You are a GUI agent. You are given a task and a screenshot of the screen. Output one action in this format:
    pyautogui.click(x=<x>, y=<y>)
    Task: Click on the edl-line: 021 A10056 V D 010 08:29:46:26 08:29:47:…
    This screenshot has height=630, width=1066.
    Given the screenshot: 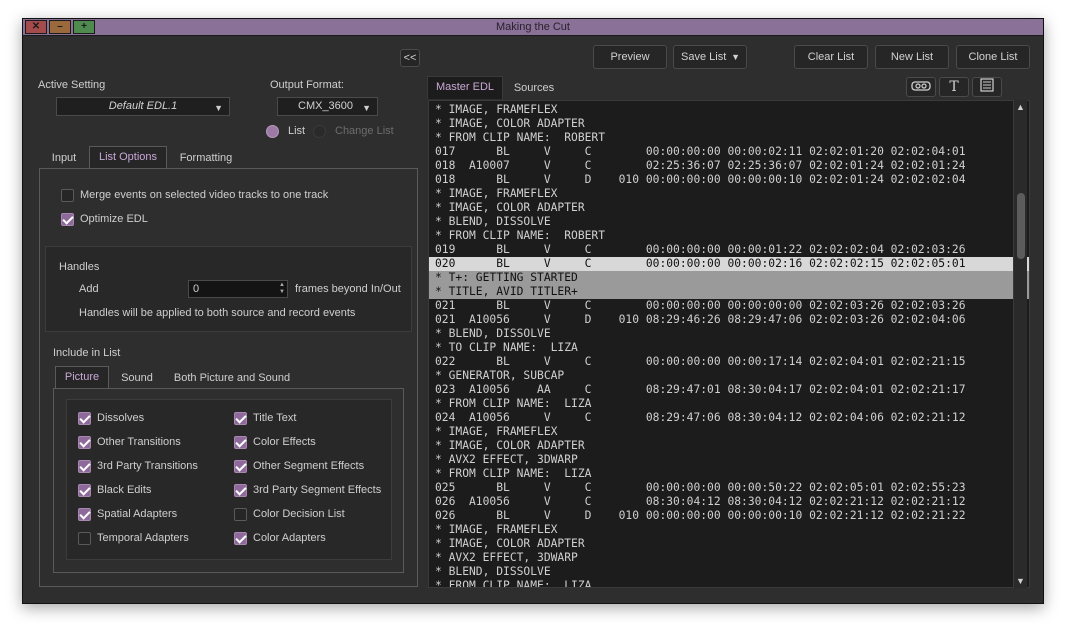 What is the action you would take?
    pyautogui.click(x=729, y=320)
    